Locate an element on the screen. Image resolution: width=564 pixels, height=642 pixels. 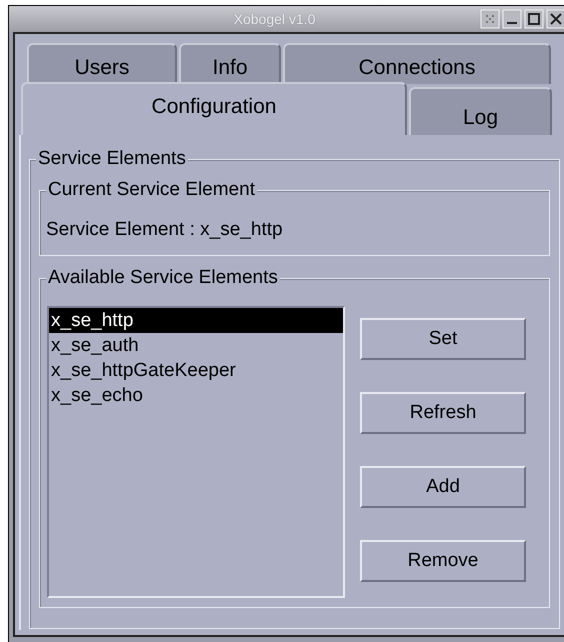
action-button: Remove is located at coordinates (443, 561).